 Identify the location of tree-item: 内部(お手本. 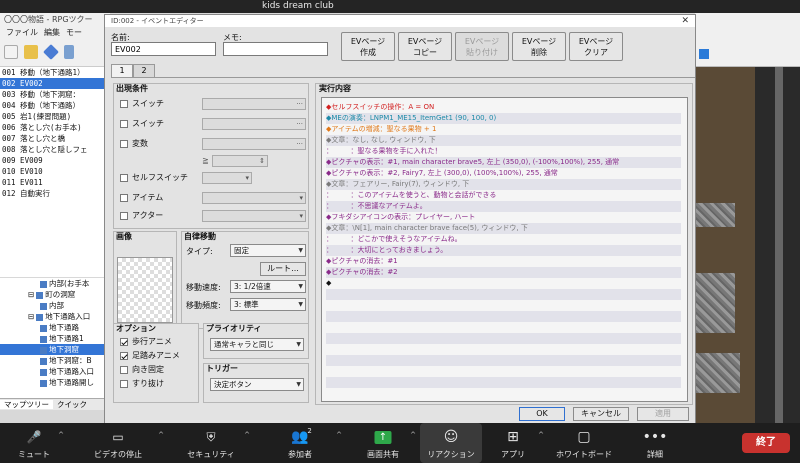
(54, 283).